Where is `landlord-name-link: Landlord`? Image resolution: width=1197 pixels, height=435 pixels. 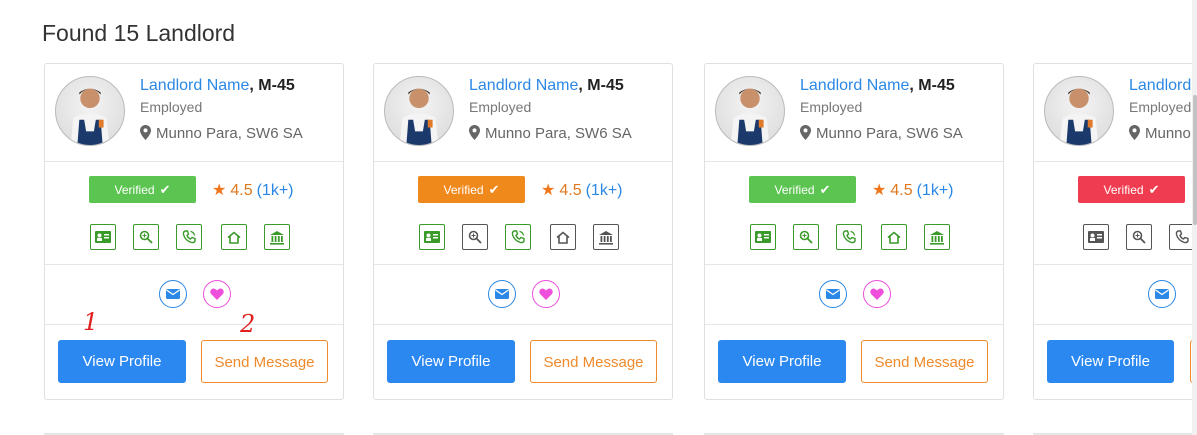
landlord-name-link: Landlord is located at coordinates (1160, 85).